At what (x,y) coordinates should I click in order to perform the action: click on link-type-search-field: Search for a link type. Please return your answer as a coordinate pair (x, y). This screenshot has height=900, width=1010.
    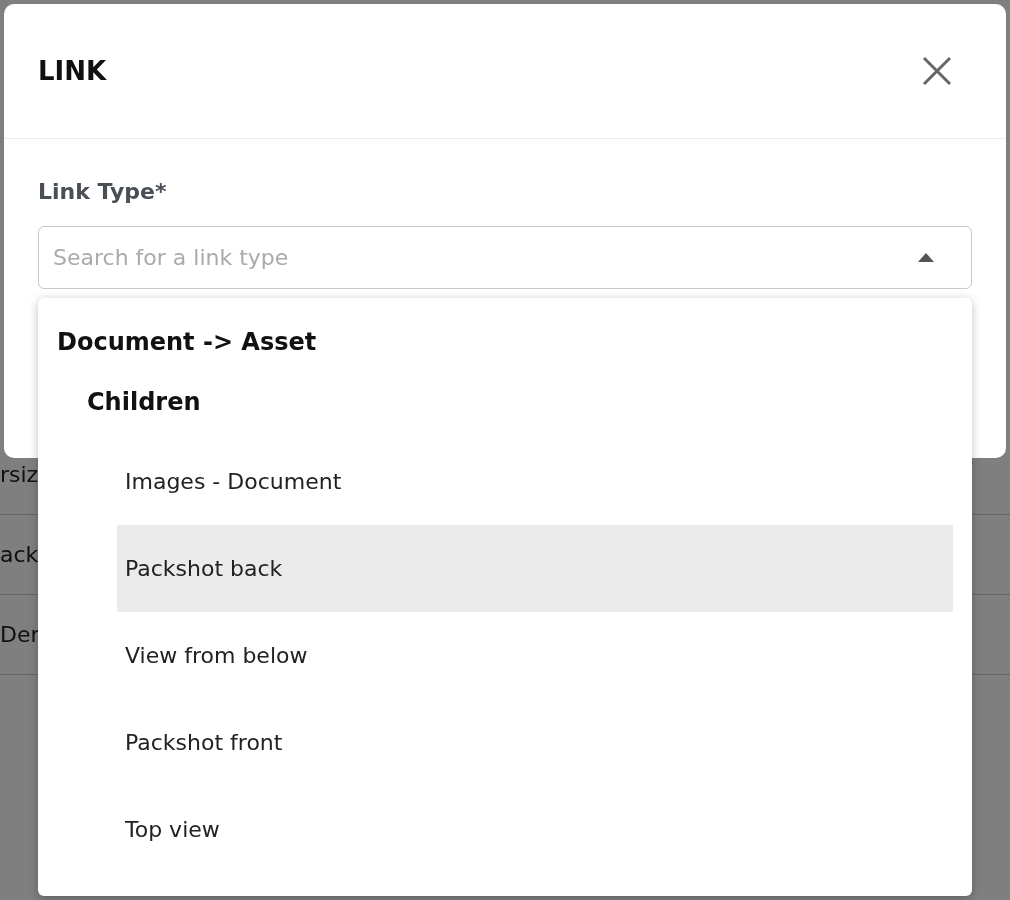
    Looking at the image, I should click on (505, 257).